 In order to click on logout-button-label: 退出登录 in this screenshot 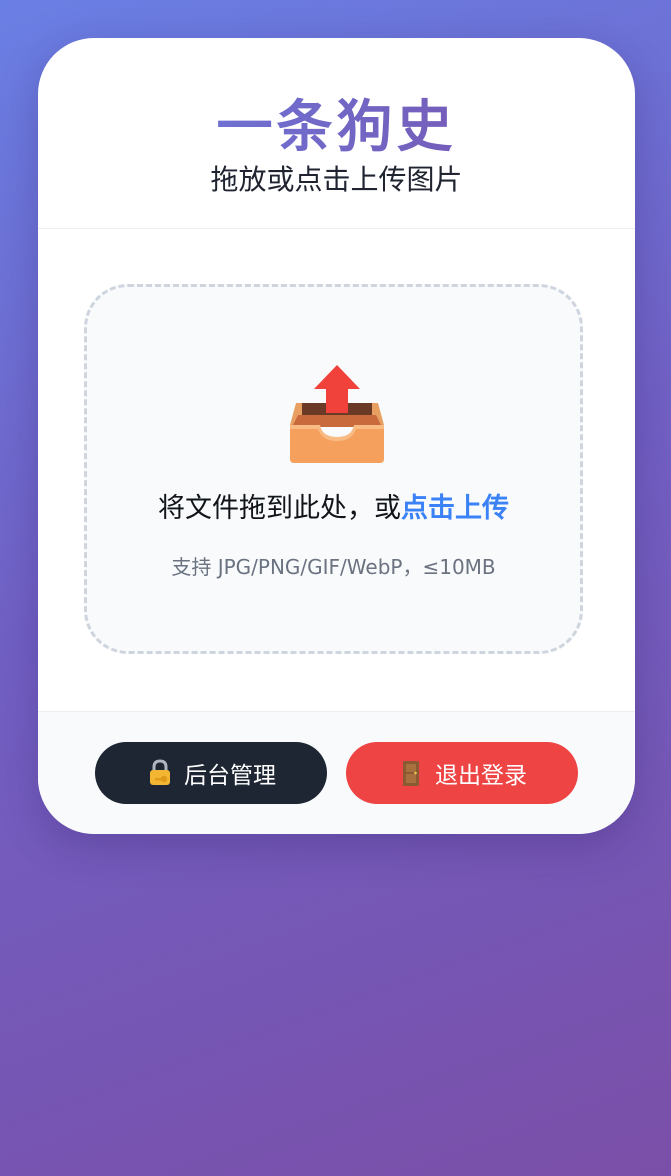, I will do `click(481, 776)`.